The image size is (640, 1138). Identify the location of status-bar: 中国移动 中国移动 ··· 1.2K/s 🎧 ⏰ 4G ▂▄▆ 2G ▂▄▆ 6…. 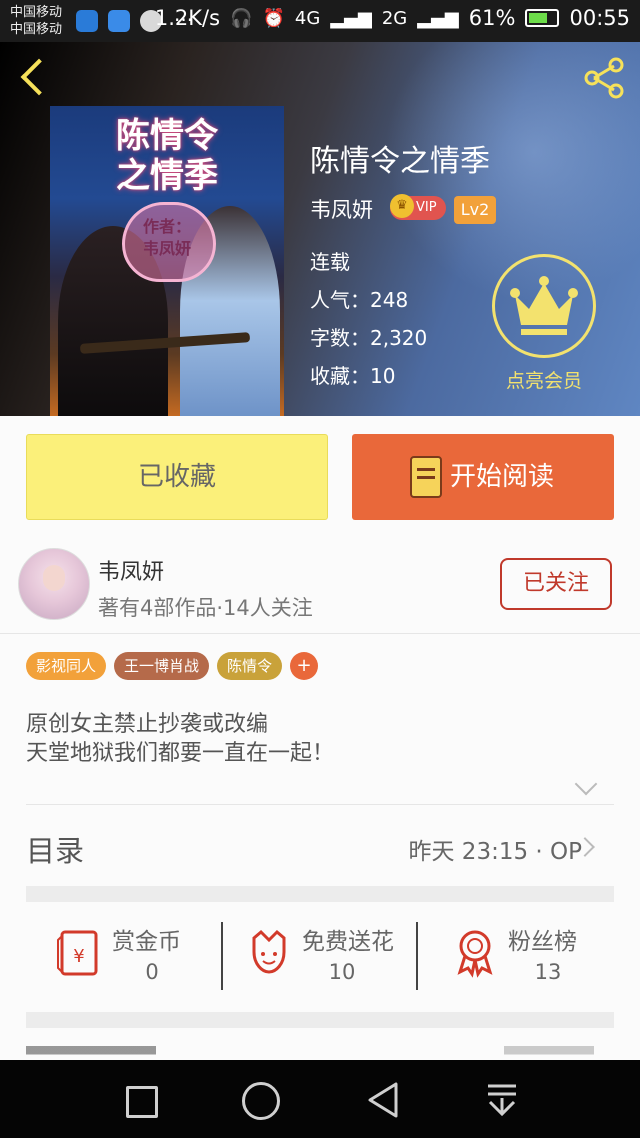
(320, 21).